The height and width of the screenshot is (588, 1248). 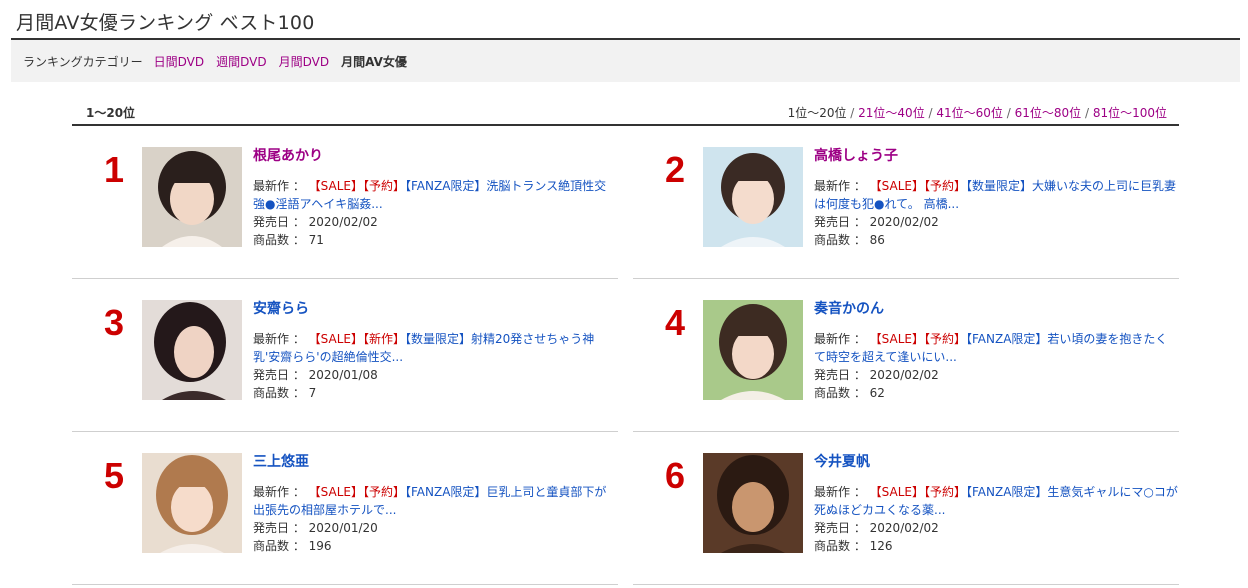 What do you see at coordinates (435, 309) in the screenshot?
I see `actress-name-link: 安齋らら` at bounding box center [435, 309].